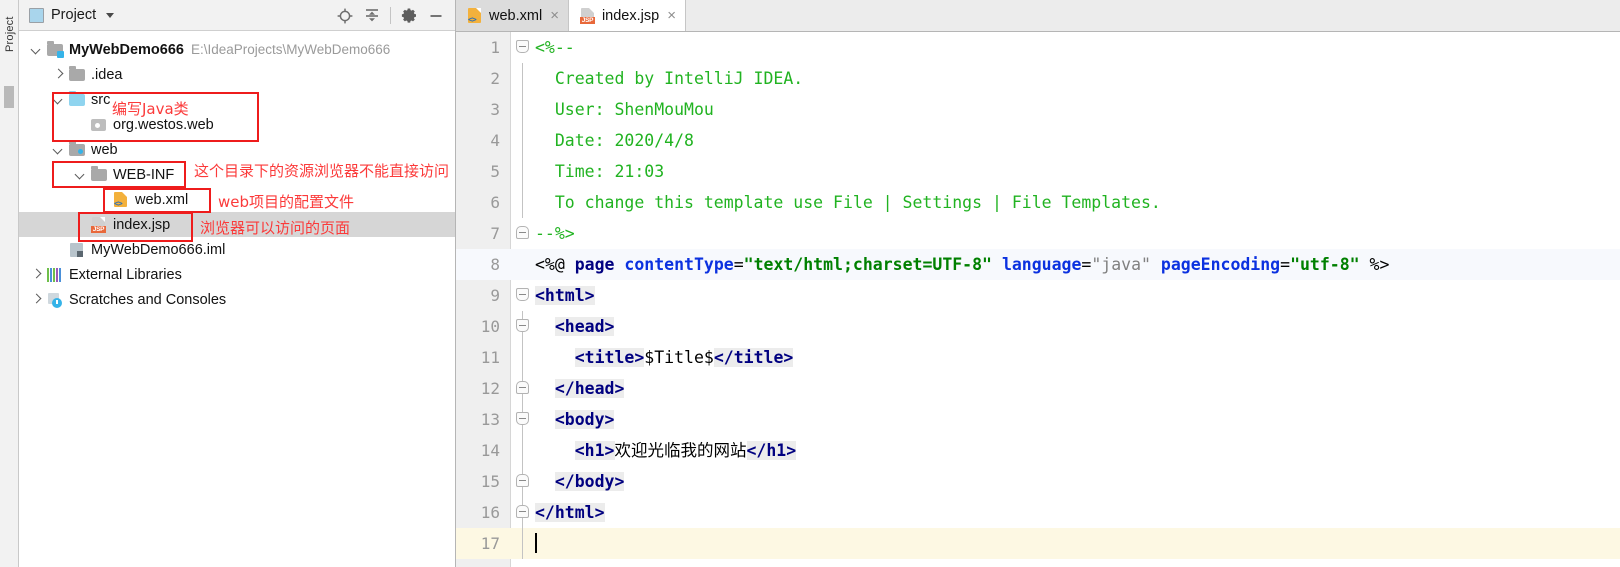 The height and width of the screenshot is (567, 1620). What do you see at coordinates (570, 512) in the screenshot?
I see `code-line-text: </html>` at bounding box center [570, 512].